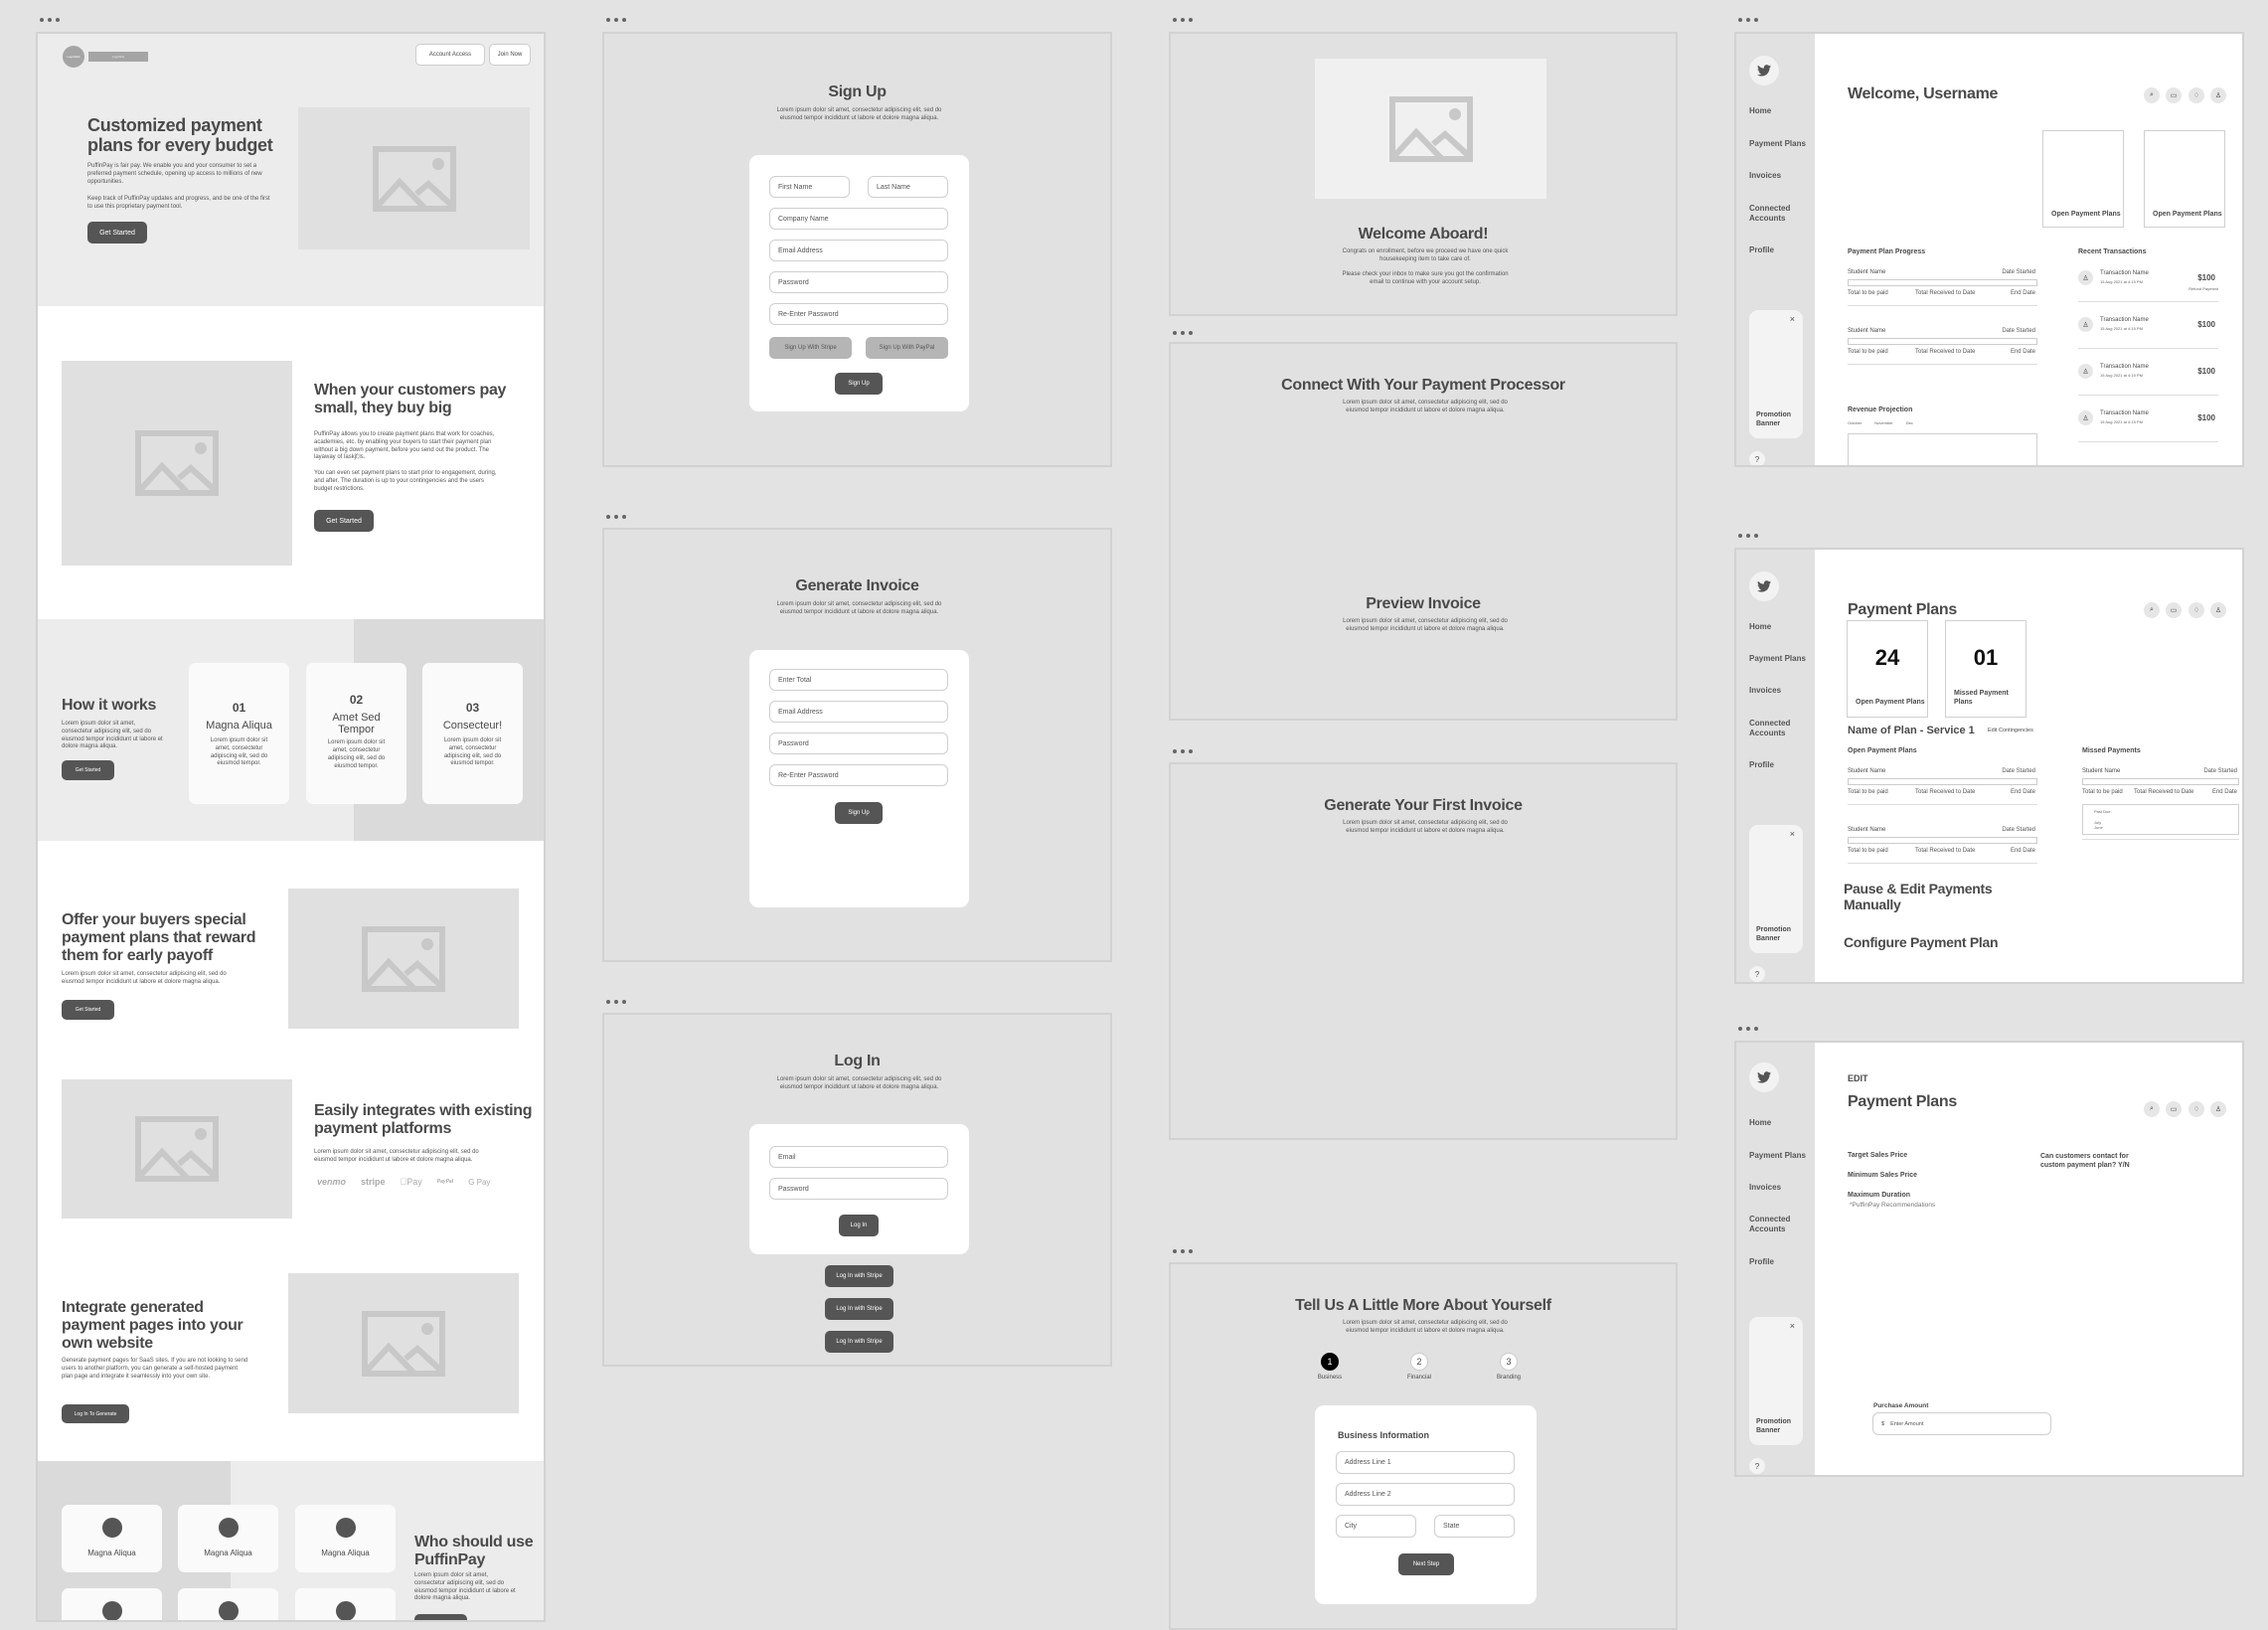  What do you see at coordinates (859, 813) in the screenshot?
I see `submit-button: Sign Up` at bounding box center [859, 813].